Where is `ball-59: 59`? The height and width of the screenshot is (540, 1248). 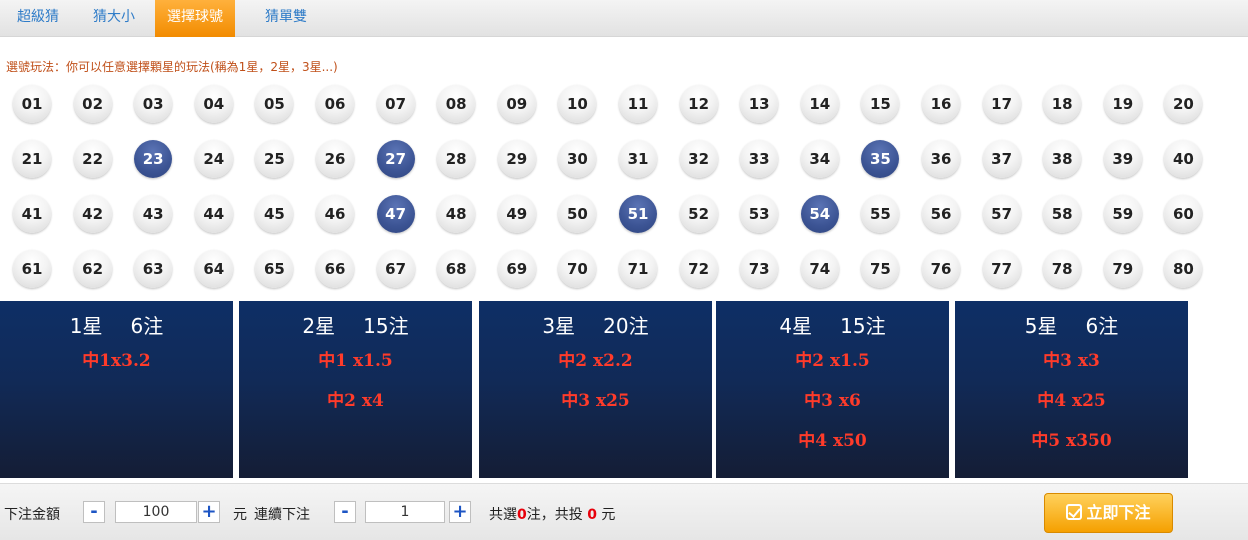 ball-59: 59 is located at coordinates (1122, 214).